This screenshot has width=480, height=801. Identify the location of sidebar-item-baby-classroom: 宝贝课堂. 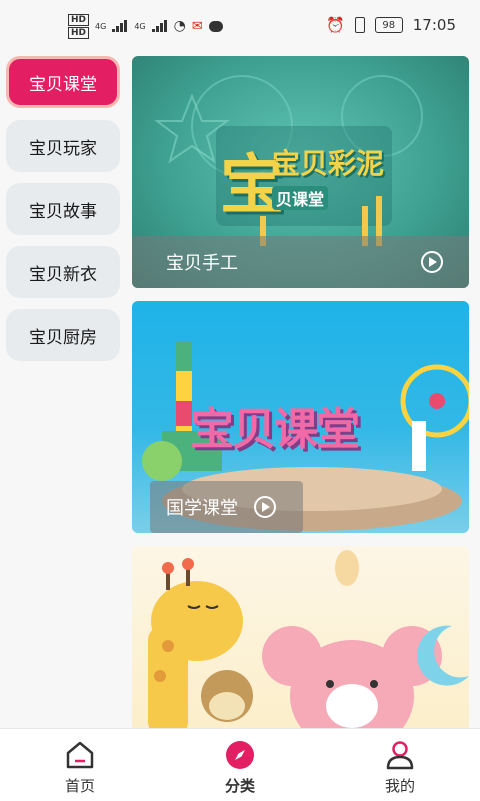
(63, 82).